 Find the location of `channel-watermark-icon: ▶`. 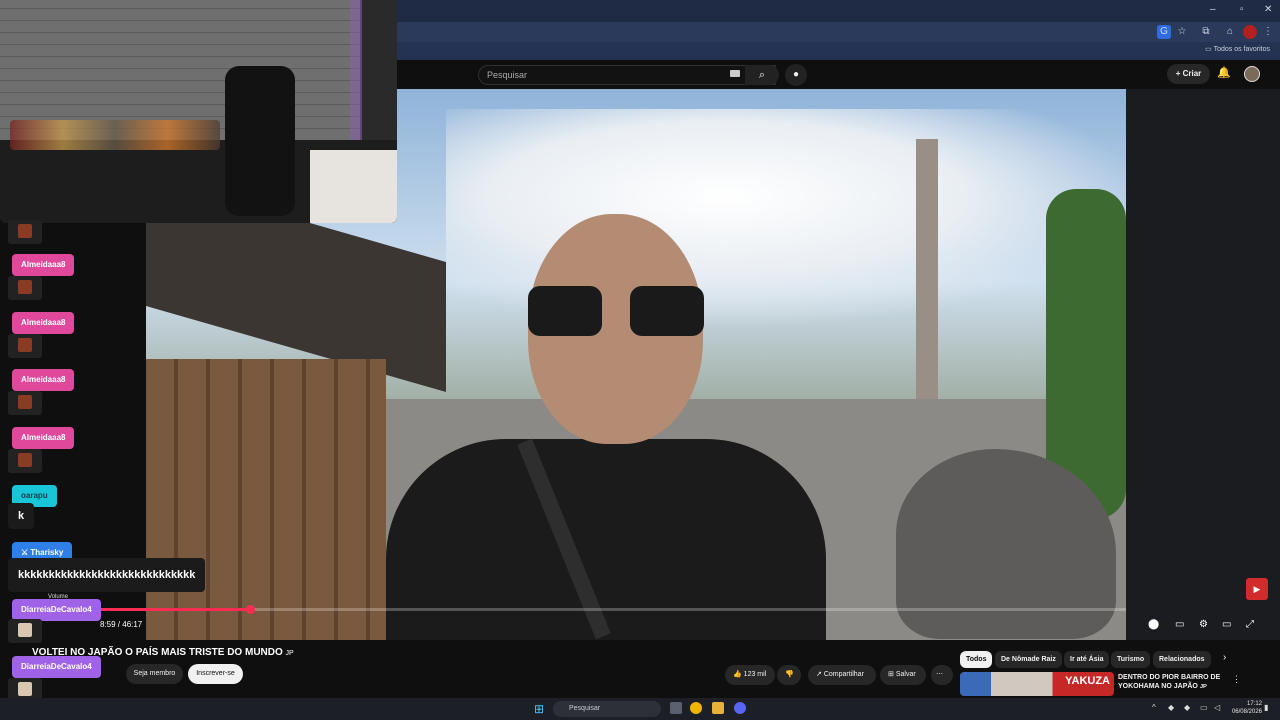

channel-watermark-icon: ▶ is located at coordinates (1257, 589).